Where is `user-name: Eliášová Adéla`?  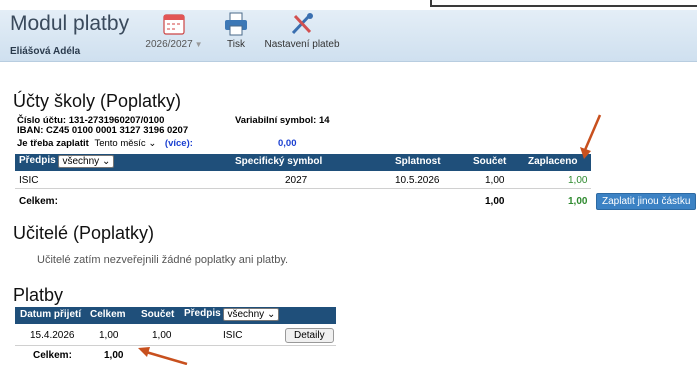 user-name: Eliášová Adéla is located at coordinates (45, 51).